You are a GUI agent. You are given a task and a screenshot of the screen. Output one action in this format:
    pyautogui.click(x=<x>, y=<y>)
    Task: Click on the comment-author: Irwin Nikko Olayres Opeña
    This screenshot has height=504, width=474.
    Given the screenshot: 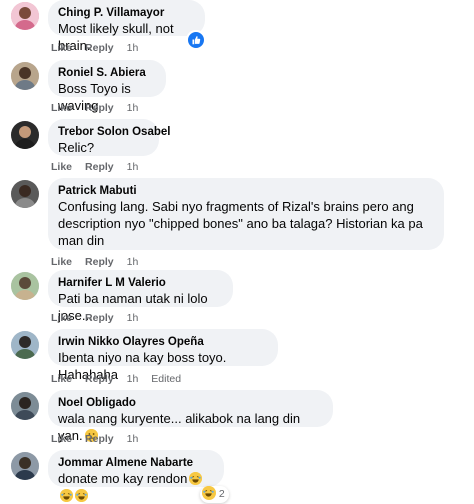 What is the action you would take?
    pyautogui.click(x=163, y=342)
    